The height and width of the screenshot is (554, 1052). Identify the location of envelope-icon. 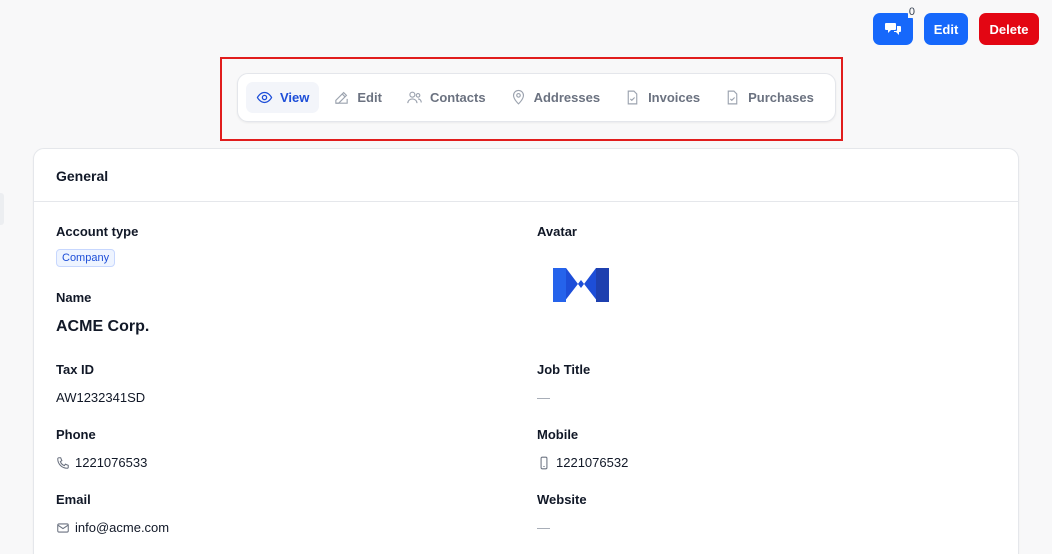
(63, 527).